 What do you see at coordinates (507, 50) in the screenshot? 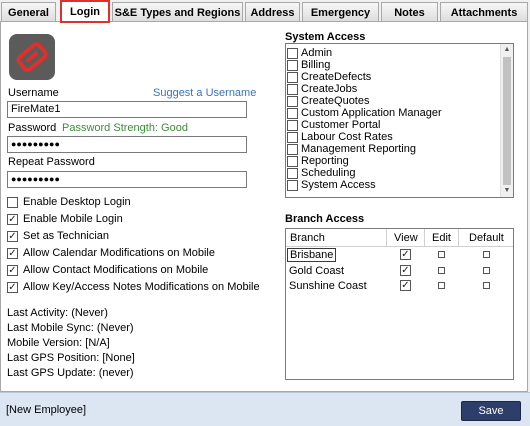
I see `chevron-up-icon: ▲` at bounding box center [507, 50].